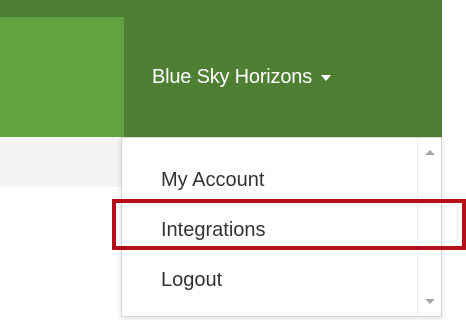  What do you see at coordinates (62, 77) in the screenshot?
I see `navbar-left-panel` at bounding box center [62, 77].